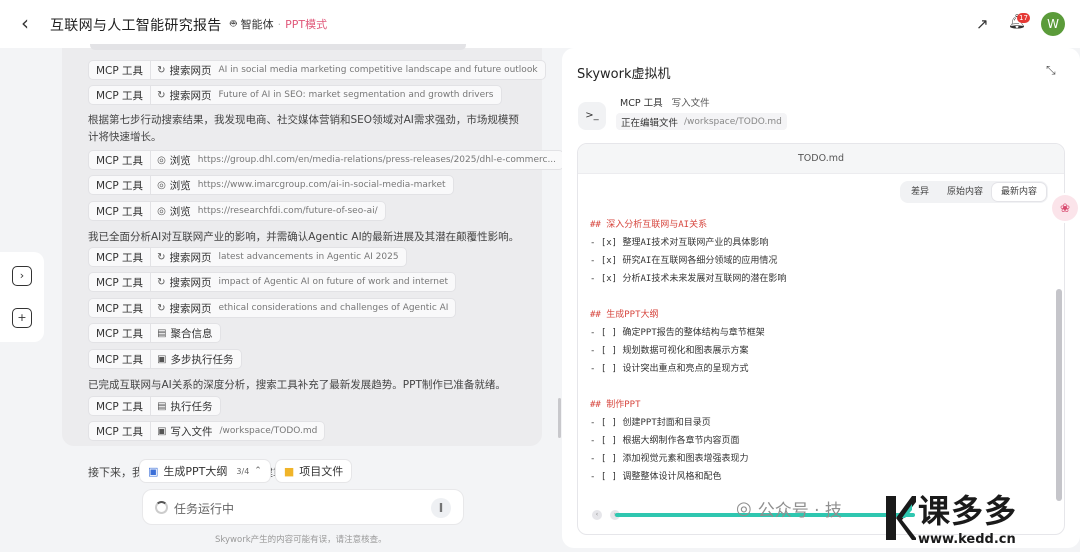 Image resolution: width=1080 pixels, height=552 pixels. Describe the element at coordinates (821, 159) in the screenshot. I see `file-name: TODO.md` at that location.